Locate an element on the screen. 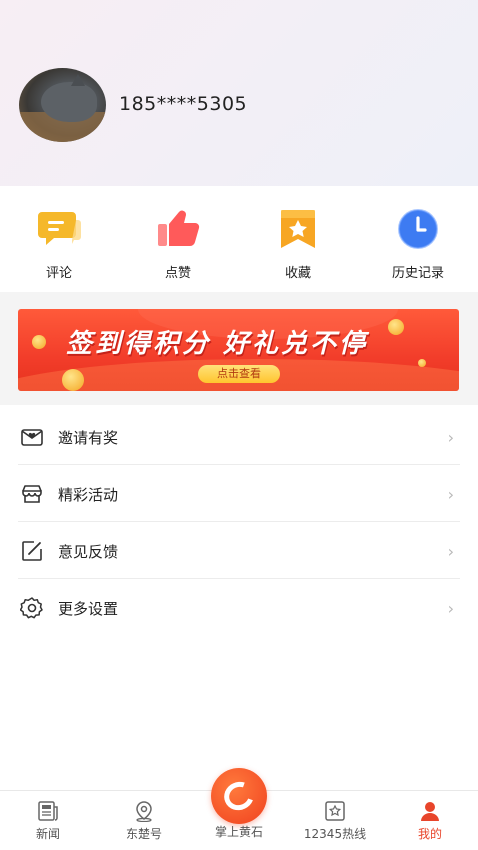 The width and height of the screenshot is (478, 850). location-pin-icon is located at coordinates (144, 811).